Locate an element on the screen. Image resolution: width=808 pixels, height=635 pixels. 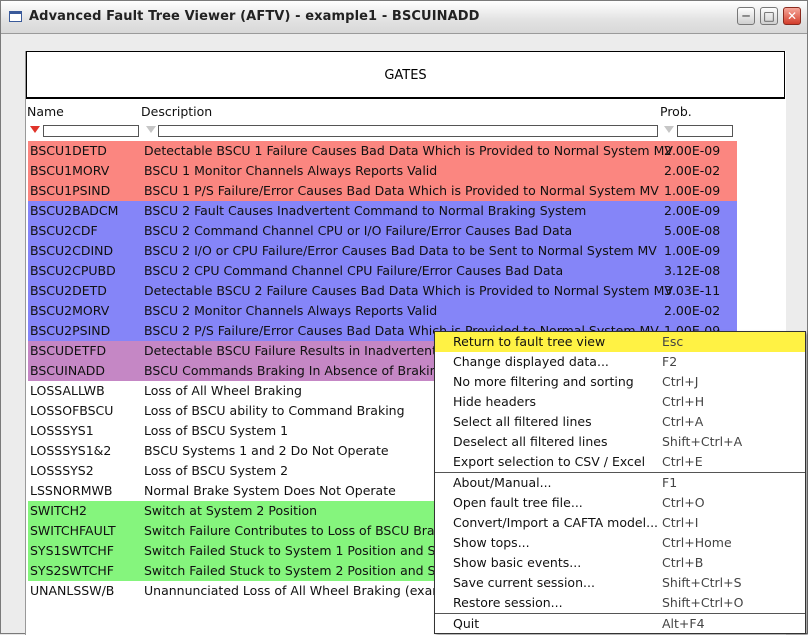
gate-name-cell: SWITCH2 is located at coordinates (58, 510).